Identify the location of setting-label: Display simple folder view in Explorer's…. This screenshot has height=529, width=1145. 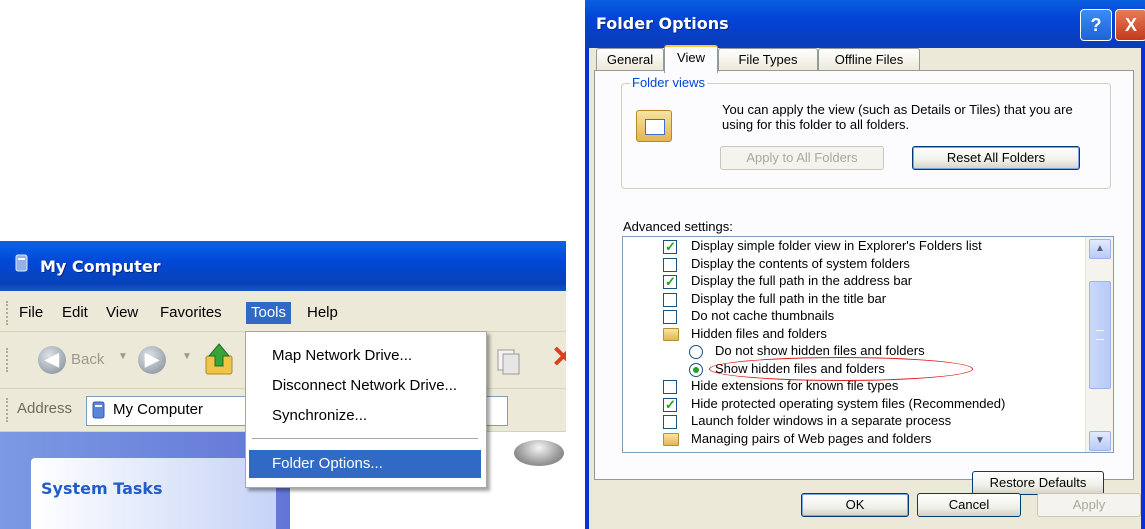
(836, 245).